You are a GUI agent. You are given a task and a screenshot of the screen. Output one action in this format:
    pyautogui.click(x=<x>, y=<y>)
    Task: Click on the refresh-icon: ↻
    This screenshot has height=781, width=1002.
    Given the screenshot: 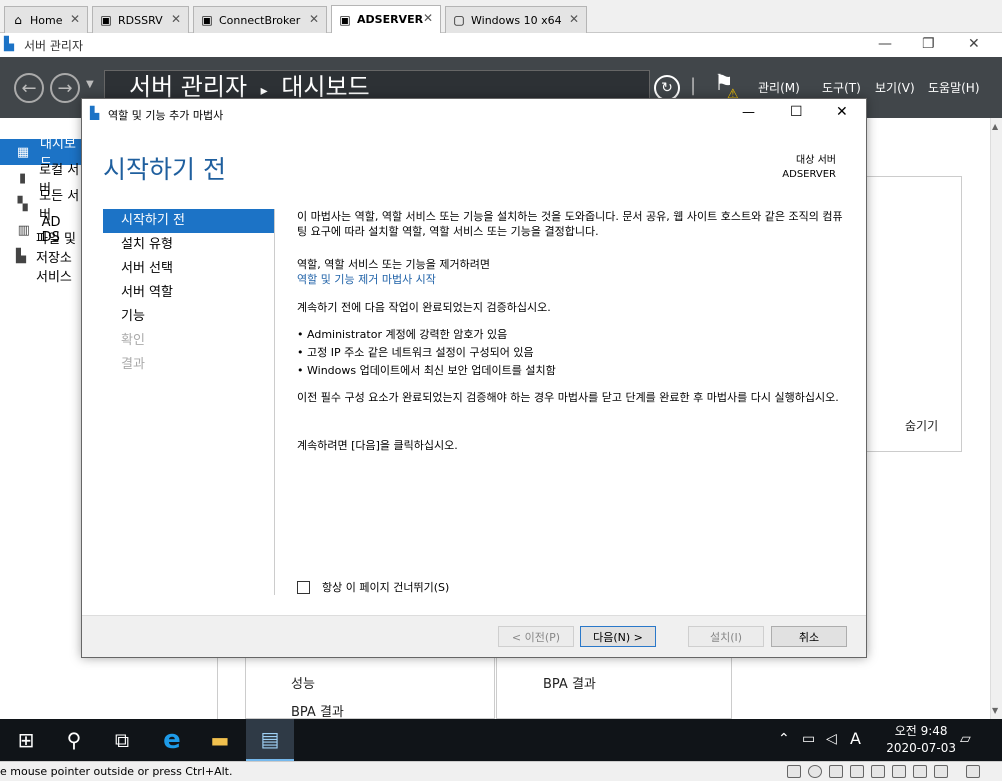 What is the action you would take?
    pyautogui.click(x=667, y=88)
    